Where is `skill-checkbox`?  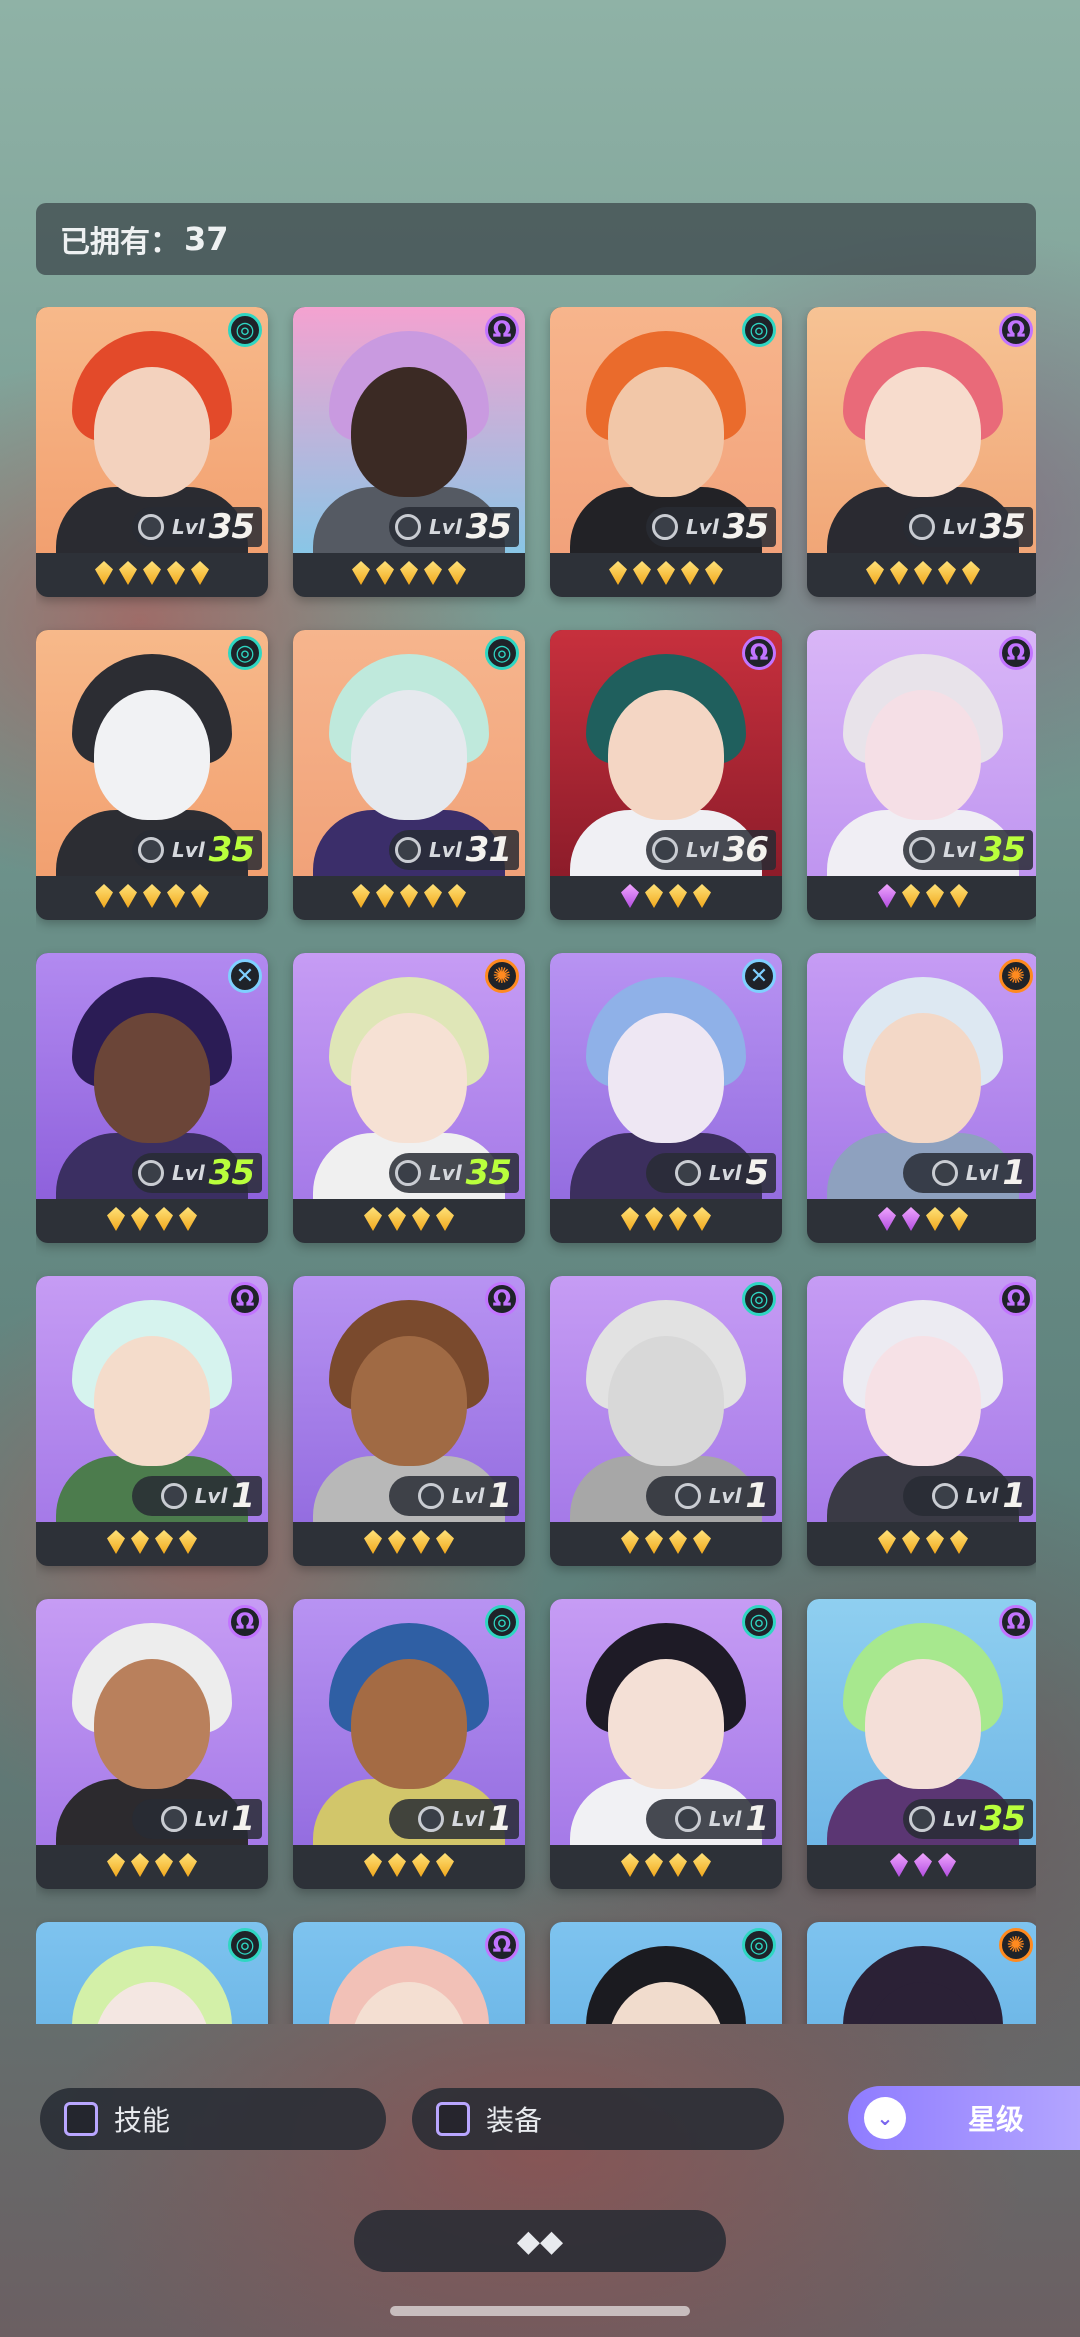
skill-checkbox is located at coordinates (81, 2119).